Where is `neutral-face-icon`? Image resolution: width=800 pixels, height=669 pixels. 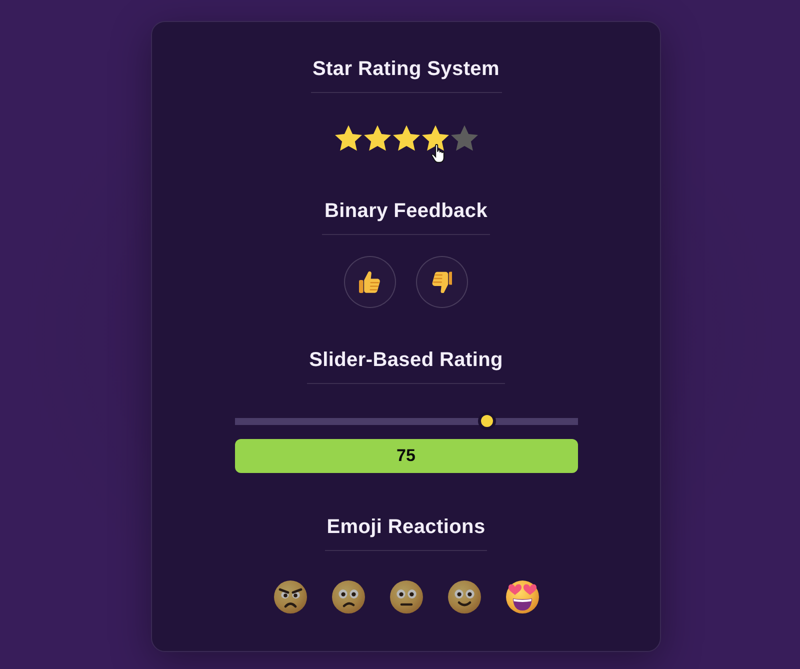
neutral-face-icon is located at coordinates (406, 596).